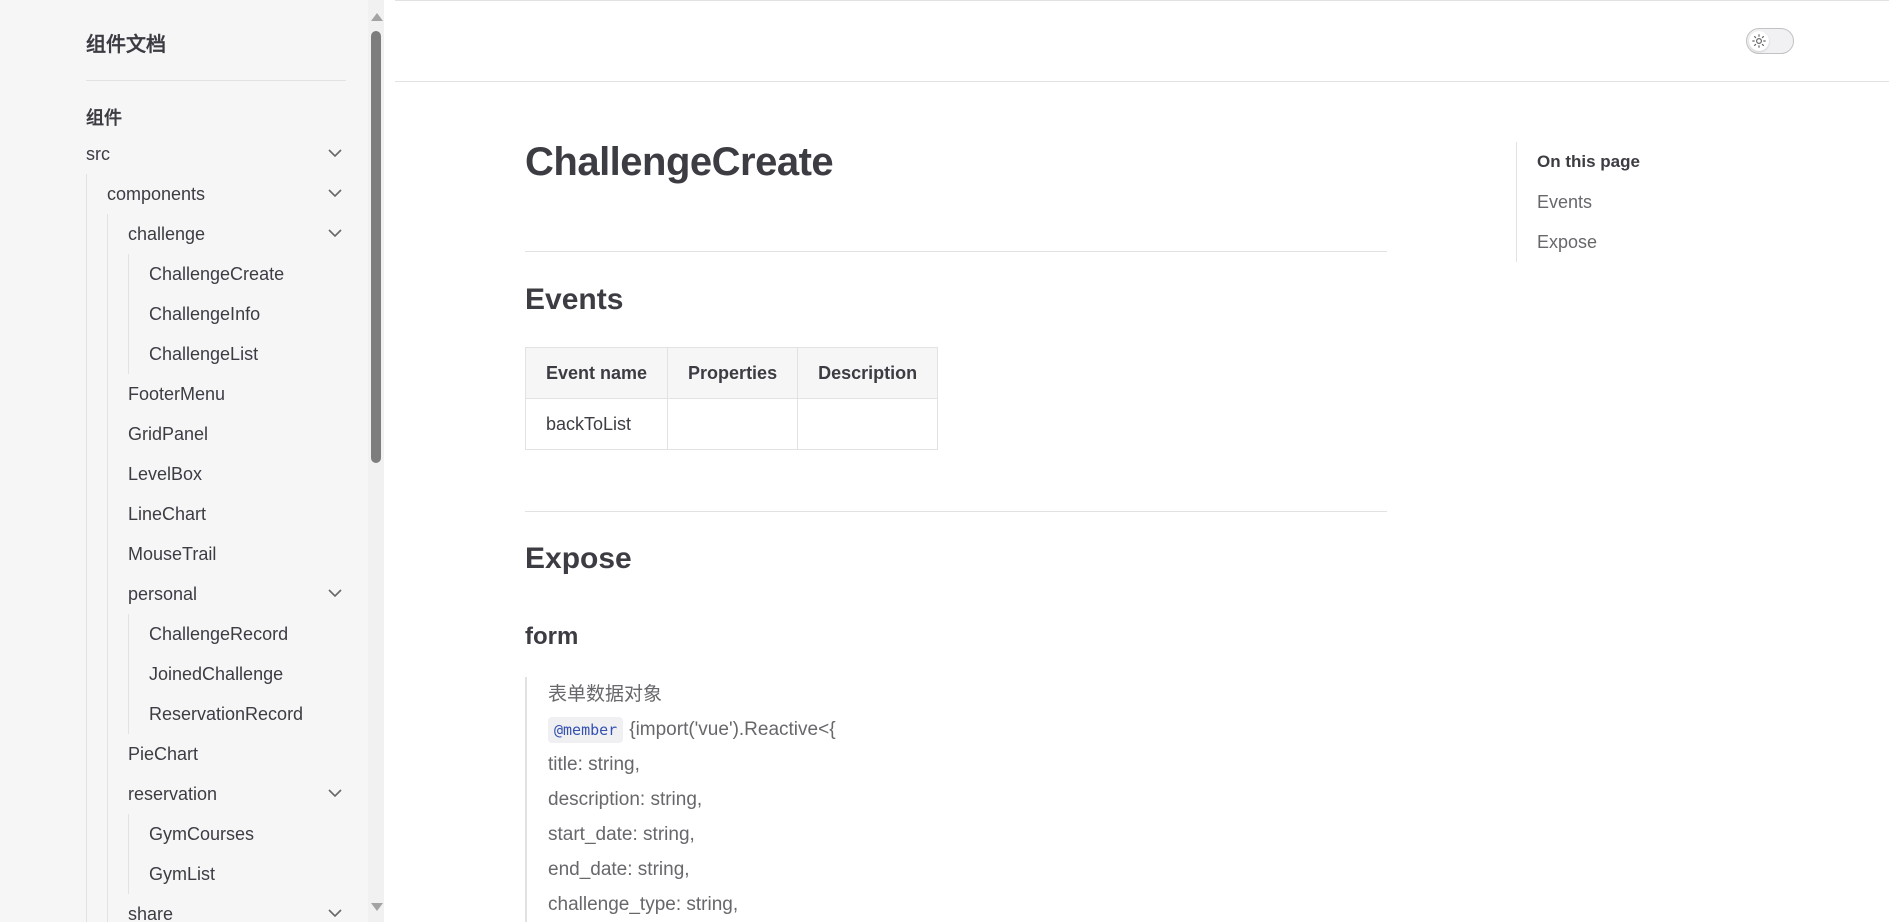 This screenshot has width=1889, height=922. I want to click on sidebar-item-label: ChallengeRecord, so click(219, 634).